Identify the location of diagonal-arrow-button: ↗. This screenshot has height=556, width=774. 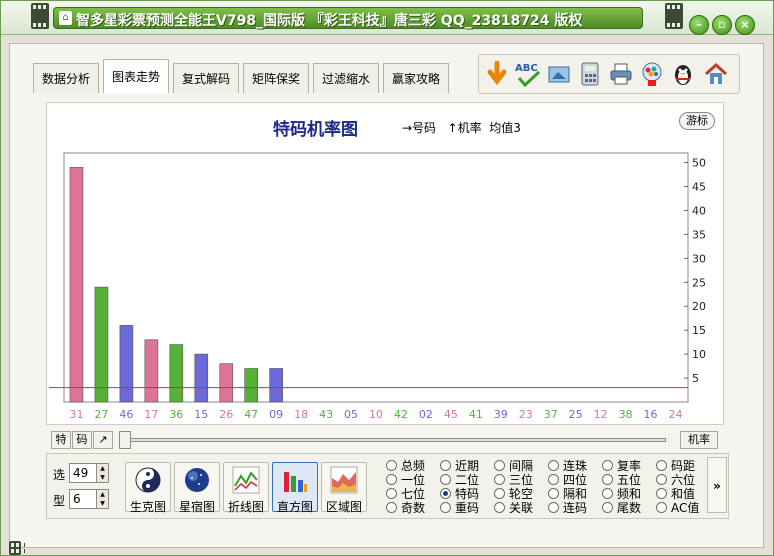
(103, 440).